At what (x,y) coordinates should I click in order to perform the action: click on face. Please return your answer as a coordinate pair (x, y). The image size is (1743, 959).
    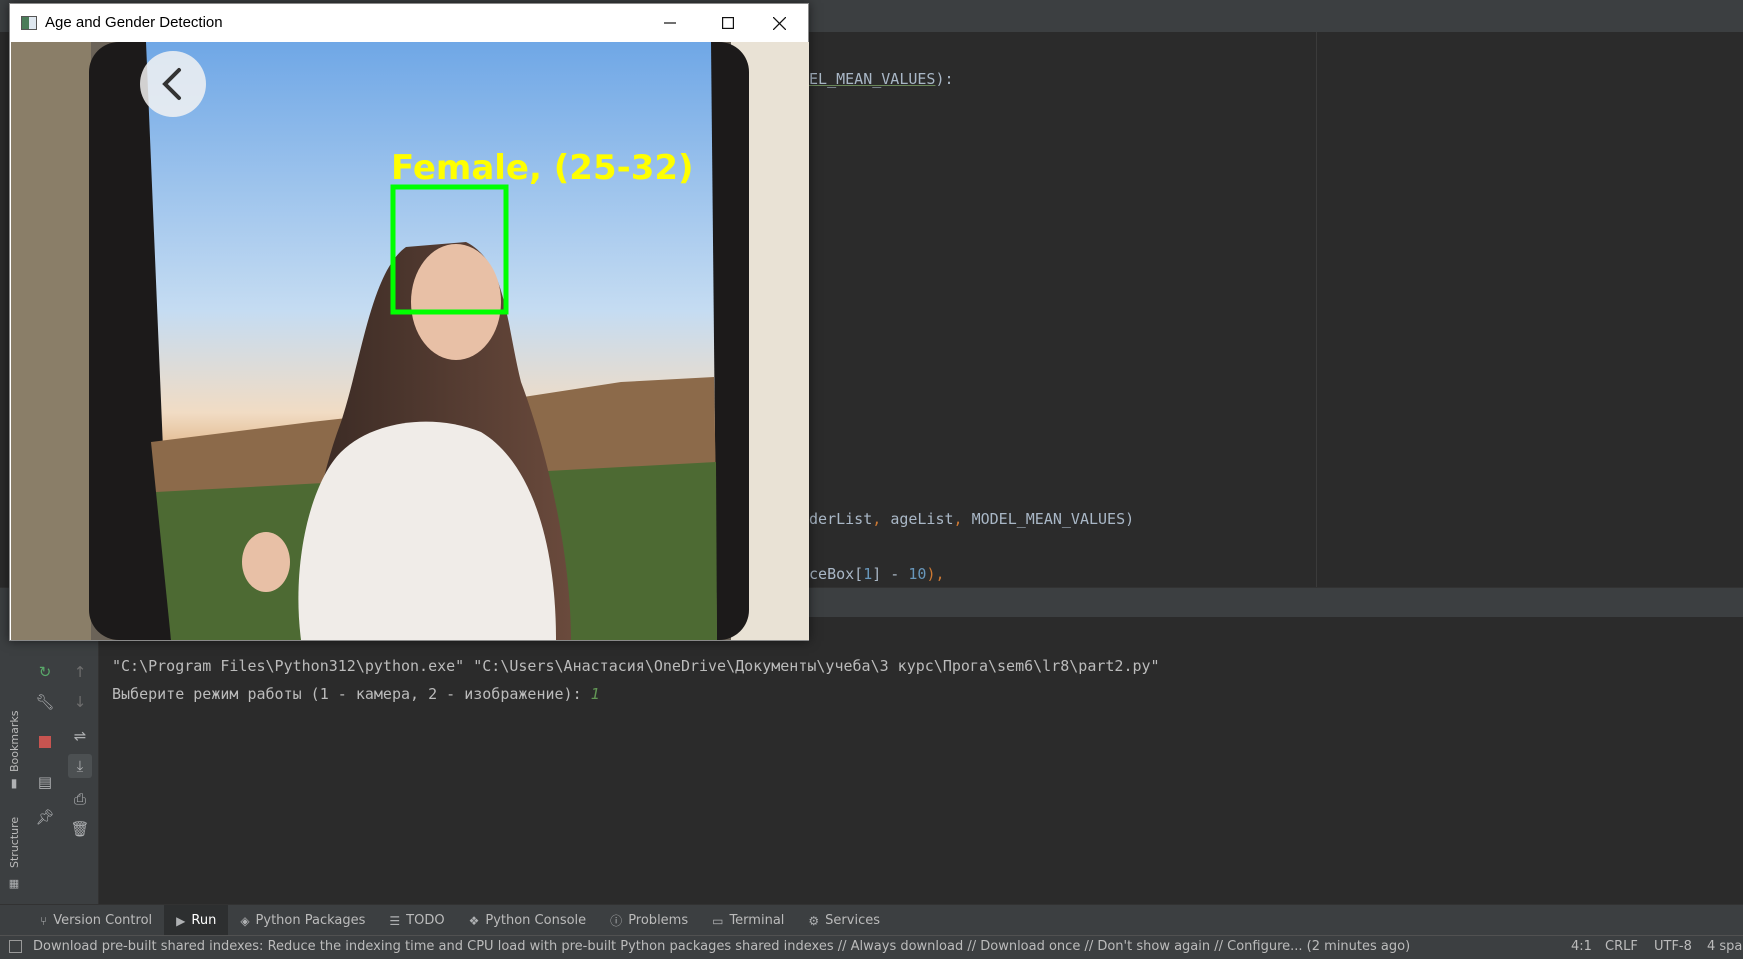
    Looking at the image, I should click on (456, 302).